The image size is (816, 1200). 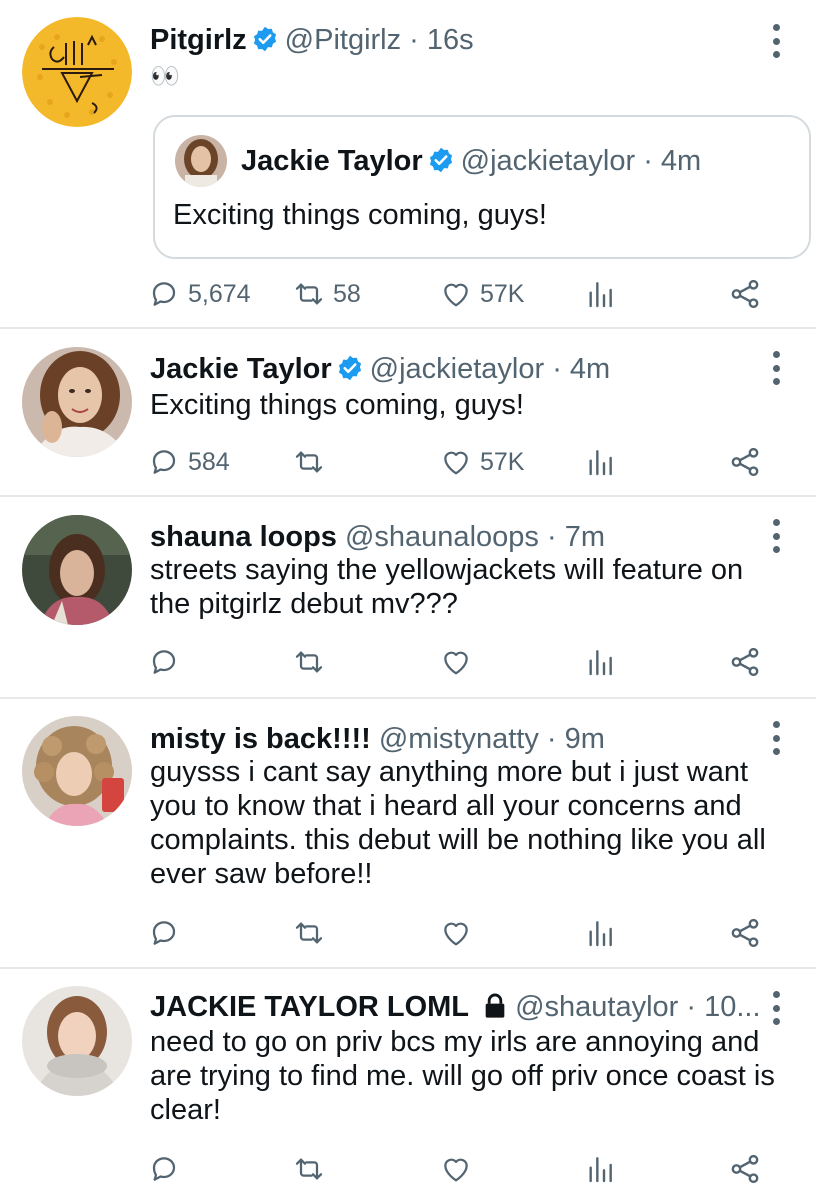 I want to click on author-name: Jackie Taylor, so click(x=241, y=369).